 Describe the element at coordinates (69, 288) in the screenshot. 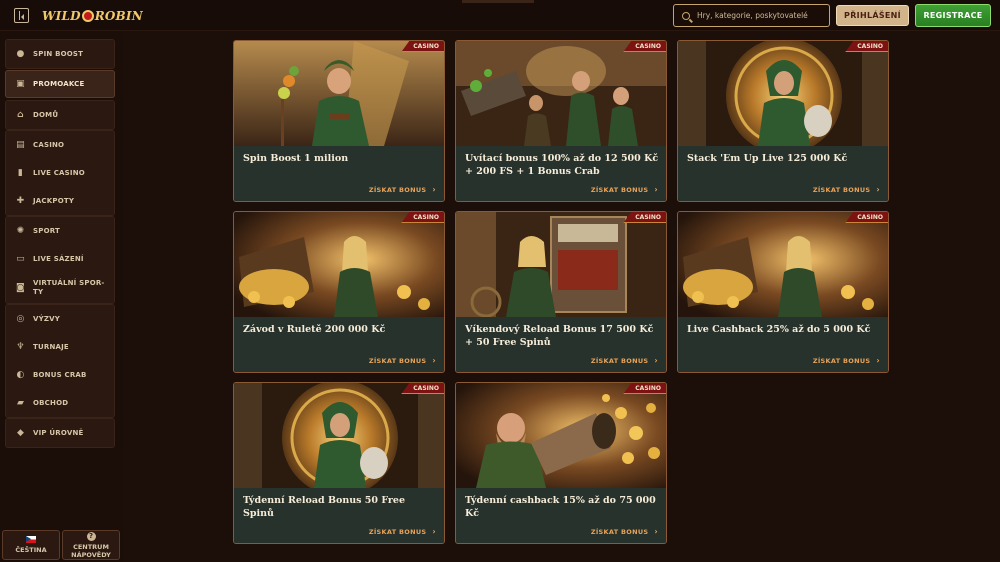

I see `sidebar-item-label: VIRTUÁLNÍ SPOR- TY` at that location.